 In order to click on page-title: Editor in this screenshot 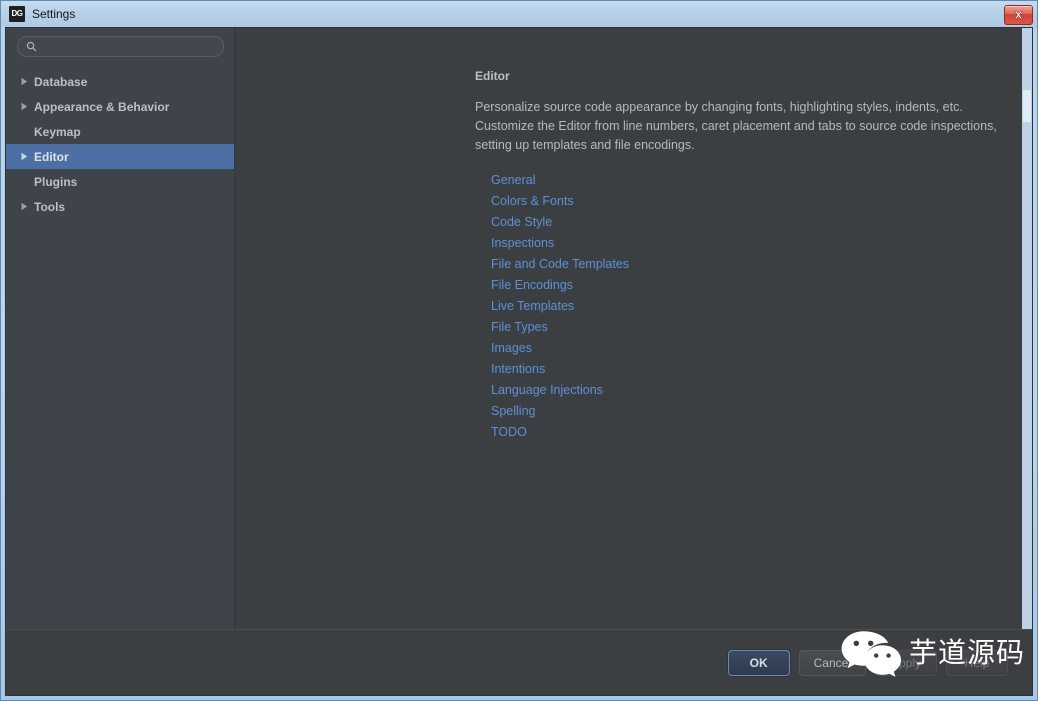, I will do `click(492, 76)`.